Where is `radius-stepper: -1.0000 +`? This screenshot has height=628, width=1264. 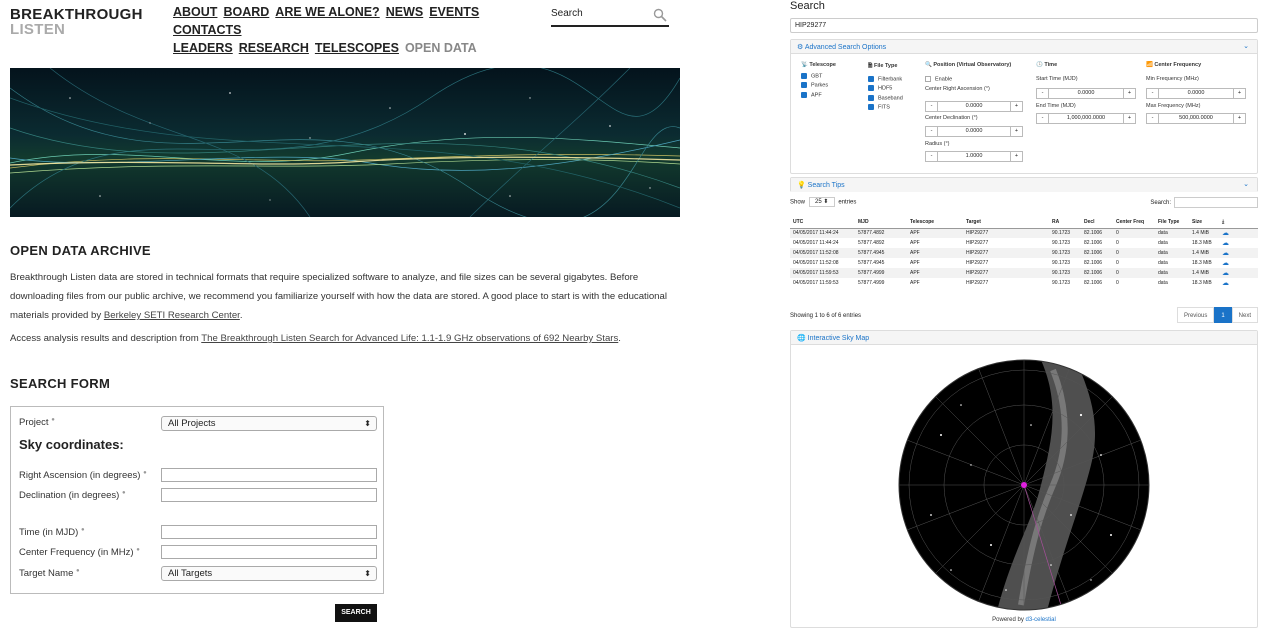
radius-stepper: -1.0000 + is located at coordinates (974, 156).